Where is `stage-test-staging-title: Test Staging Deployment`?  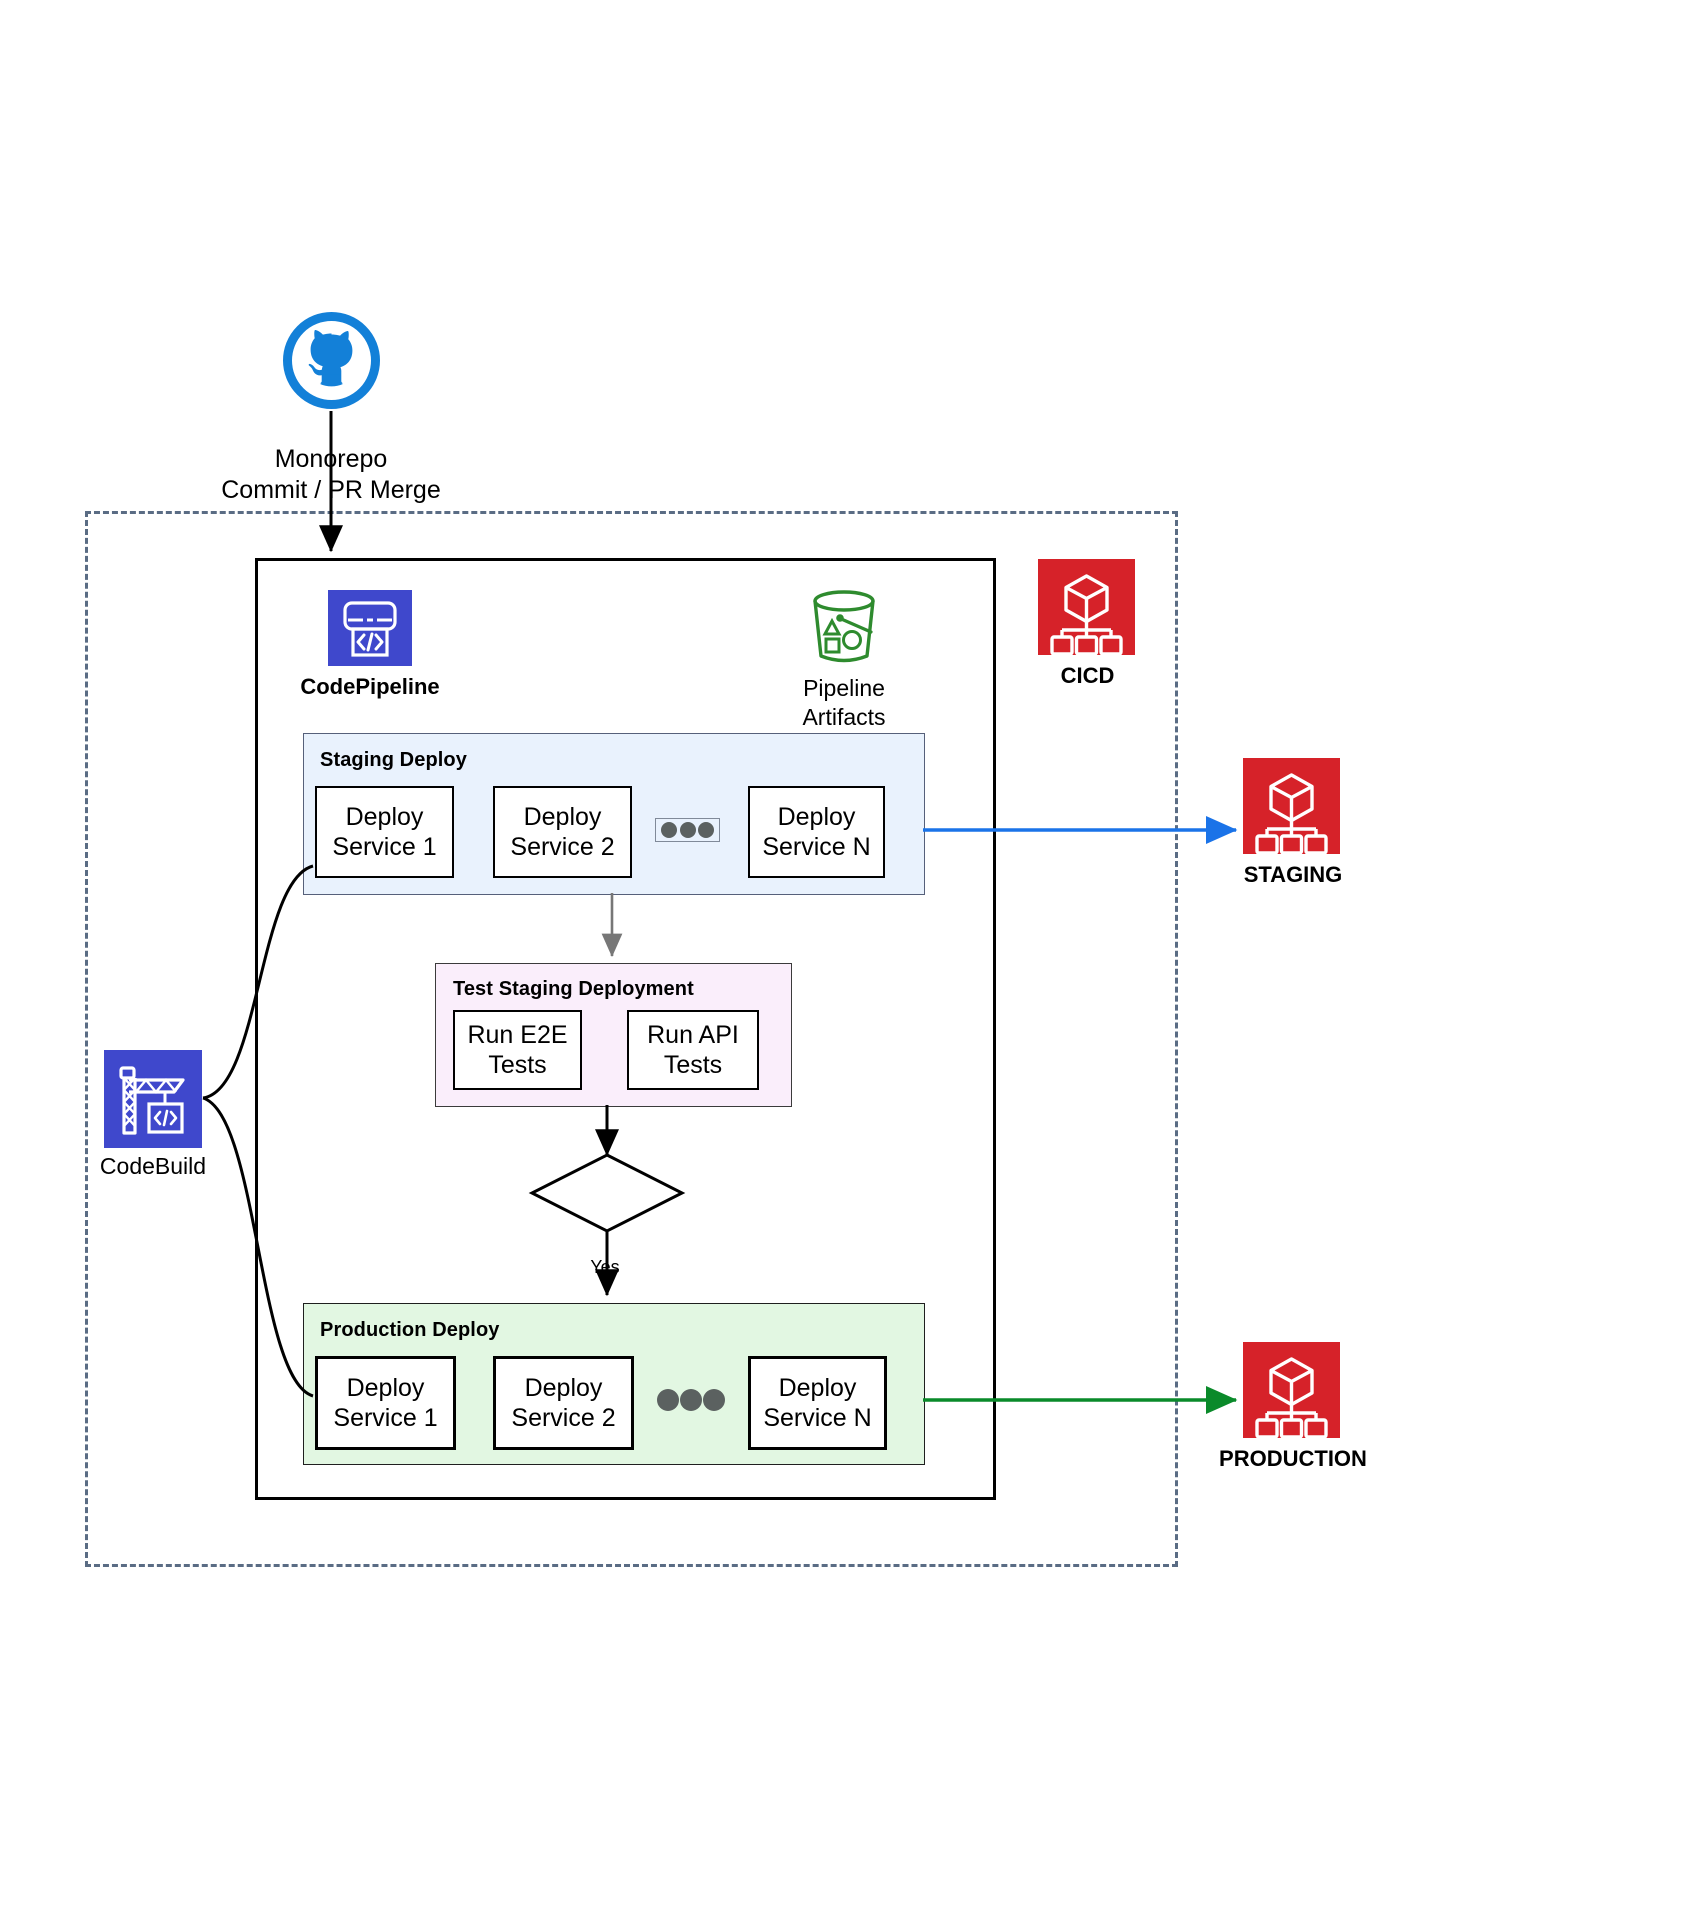 stage-test-staging-title: Test Staging Deployment is located at coordinates (573, 989).